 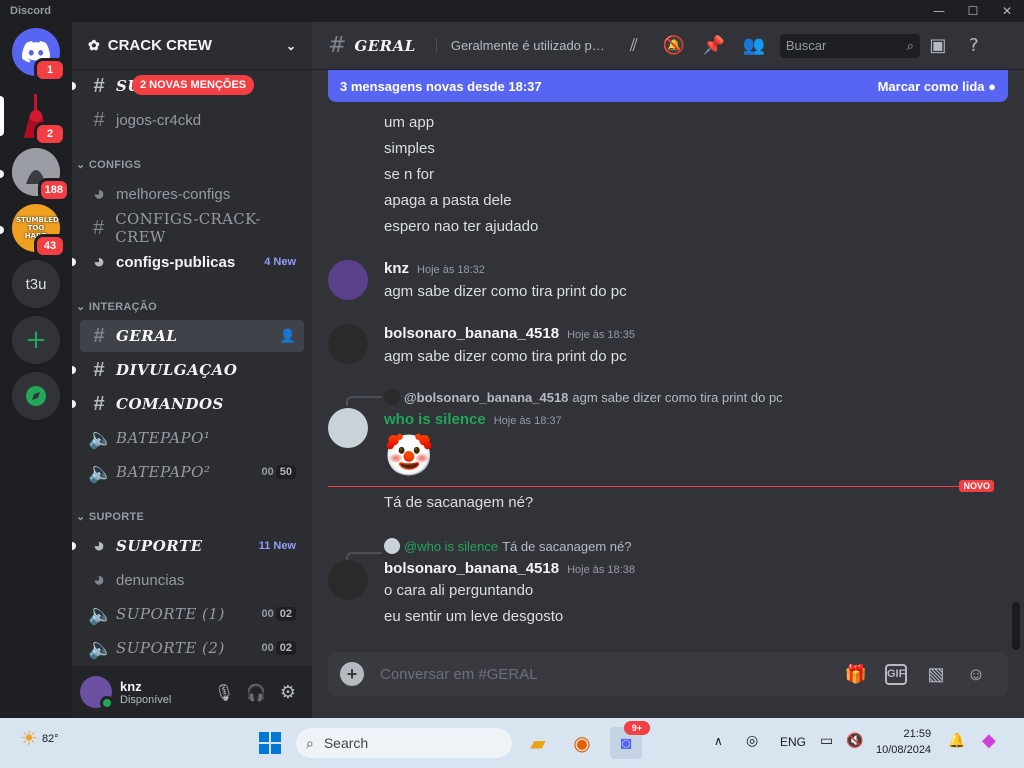 What do you see at coordinates (192, 648) in the screenshot?
I see `voice-suporte-2: 🔈 SUPORTE (2) 00 02` at bounding box center [192, 648].